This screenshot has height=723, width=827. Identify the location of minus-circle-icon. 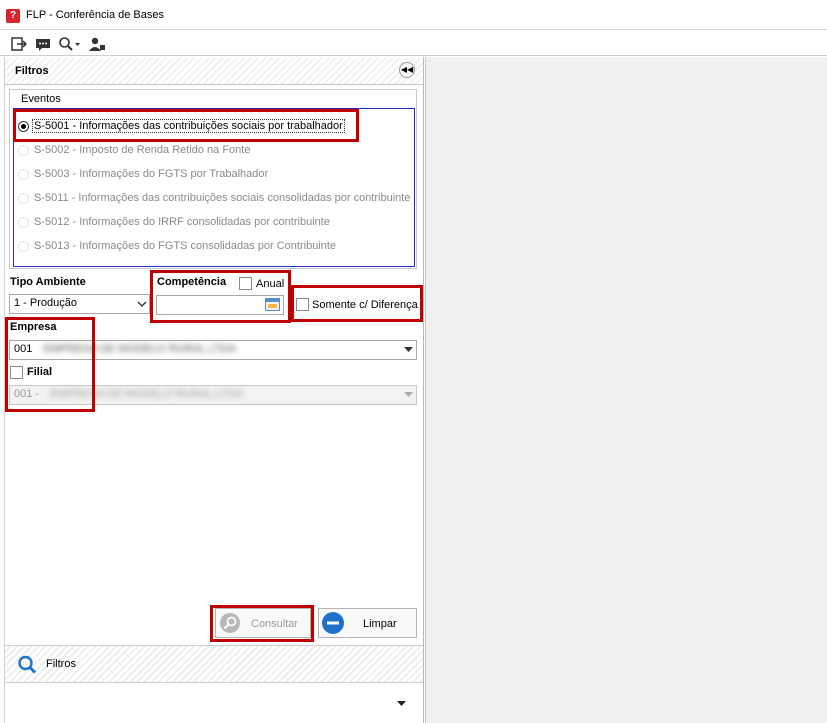
(333, 623).